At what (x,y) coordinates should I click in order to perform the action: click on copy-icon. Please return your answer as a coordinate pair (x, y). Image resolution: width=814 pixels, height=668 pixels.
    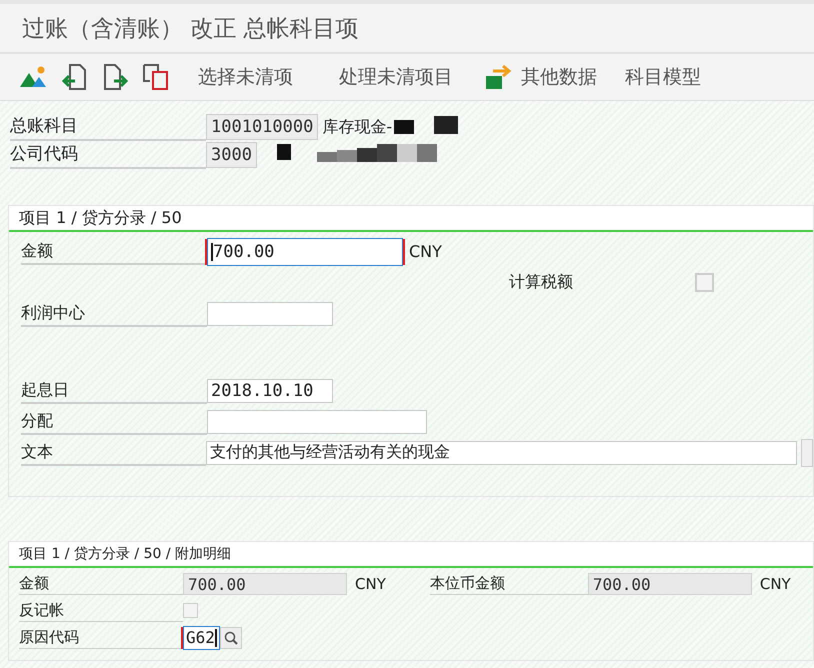
    Looking at the image, I should click on (156, 77).